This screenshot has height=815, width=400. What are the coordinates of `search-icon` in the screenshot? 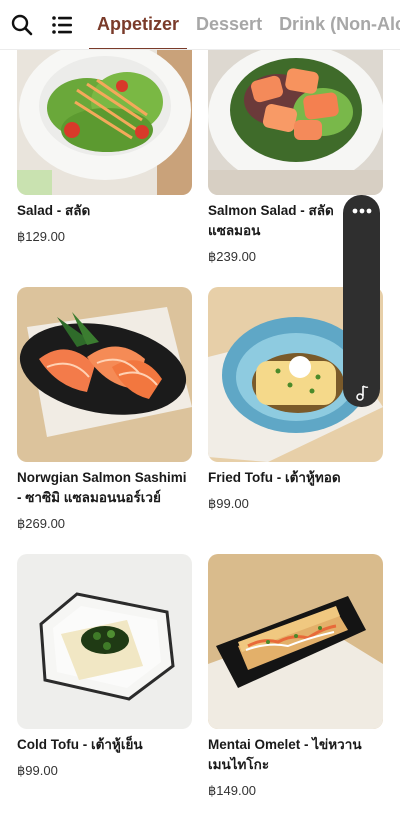 It's located at (22, 25).